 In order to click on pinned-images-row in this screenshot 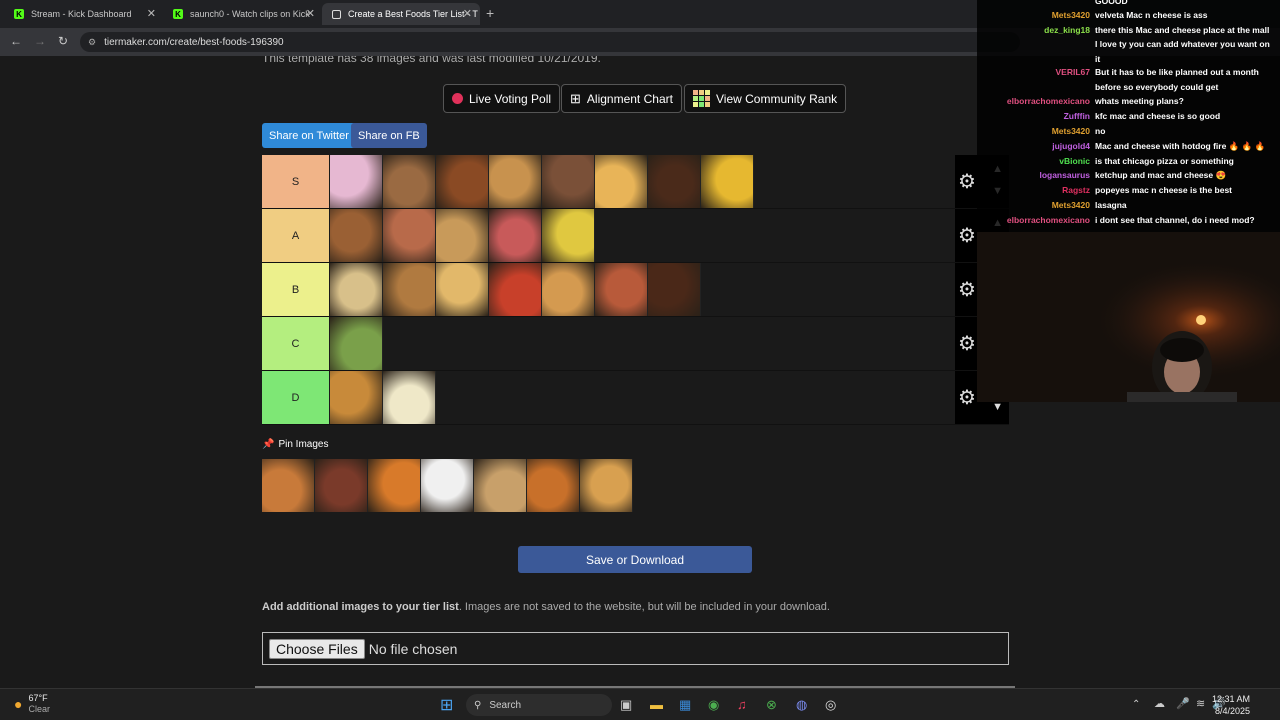, I will do `click(447, 485)`.